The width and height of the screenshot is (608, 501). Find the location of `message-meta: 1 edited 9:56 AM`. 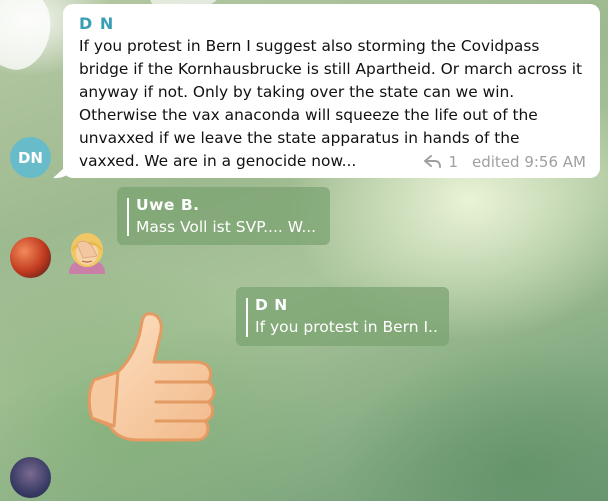

message-meta: 1 edited 9:56 AM is located at coordinates (505, 162).